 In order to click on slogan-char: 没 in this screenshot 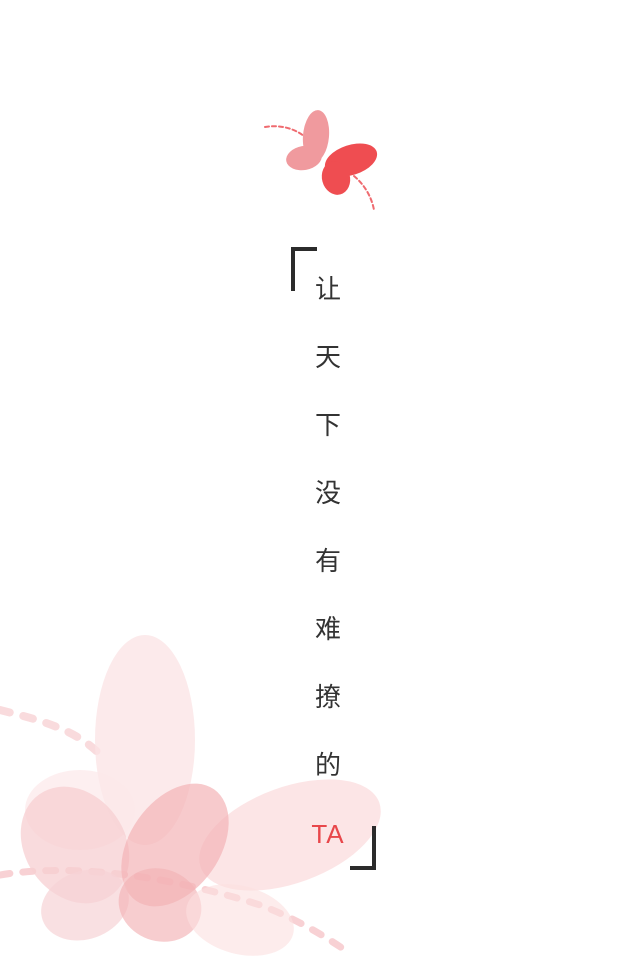, I will do `click(327, 494)`.